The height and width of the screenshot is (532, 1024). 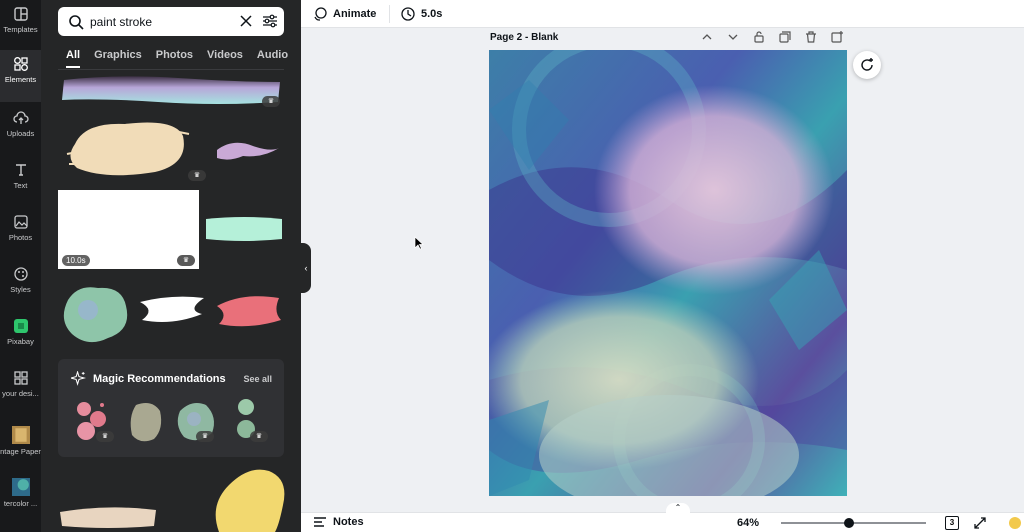 I want to click on see-all-link: See all, so click(x=257, y=379).